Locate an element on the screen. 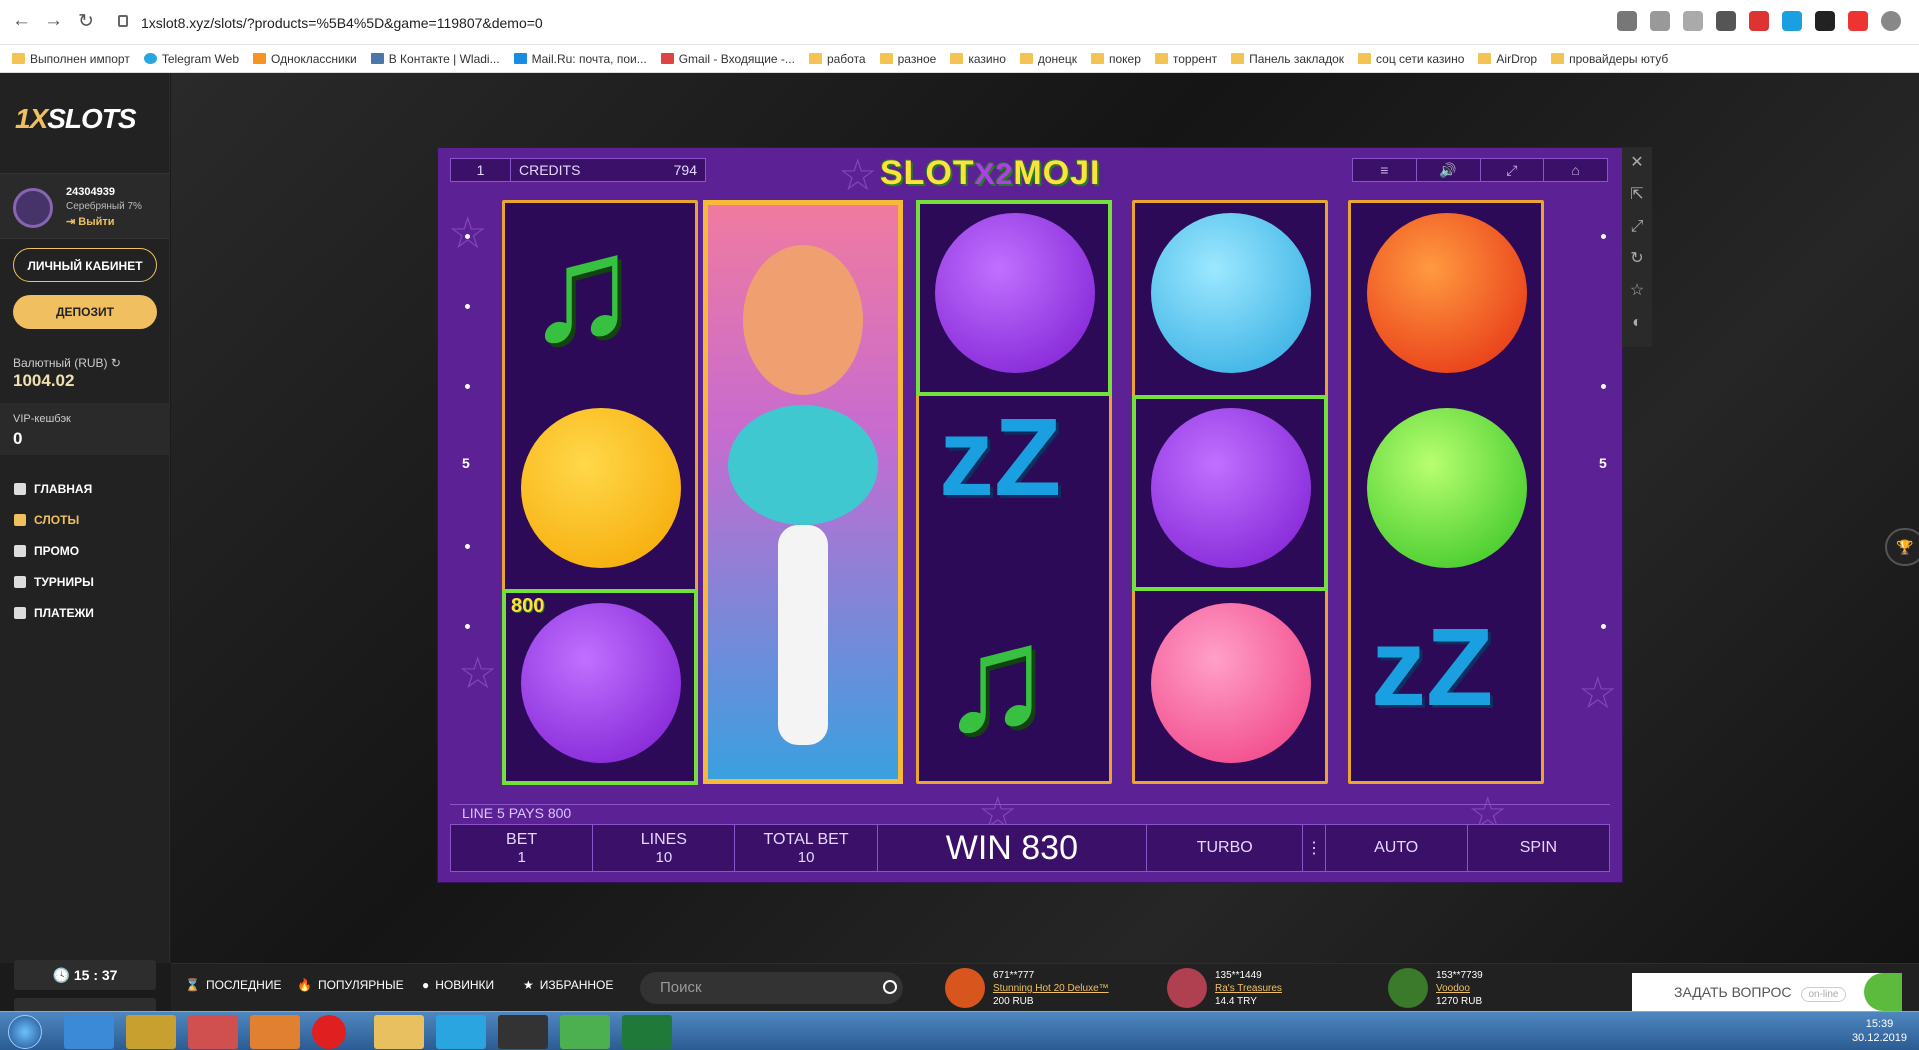  site-logo: 1XSLOTS is located at coordinates (76, 119).